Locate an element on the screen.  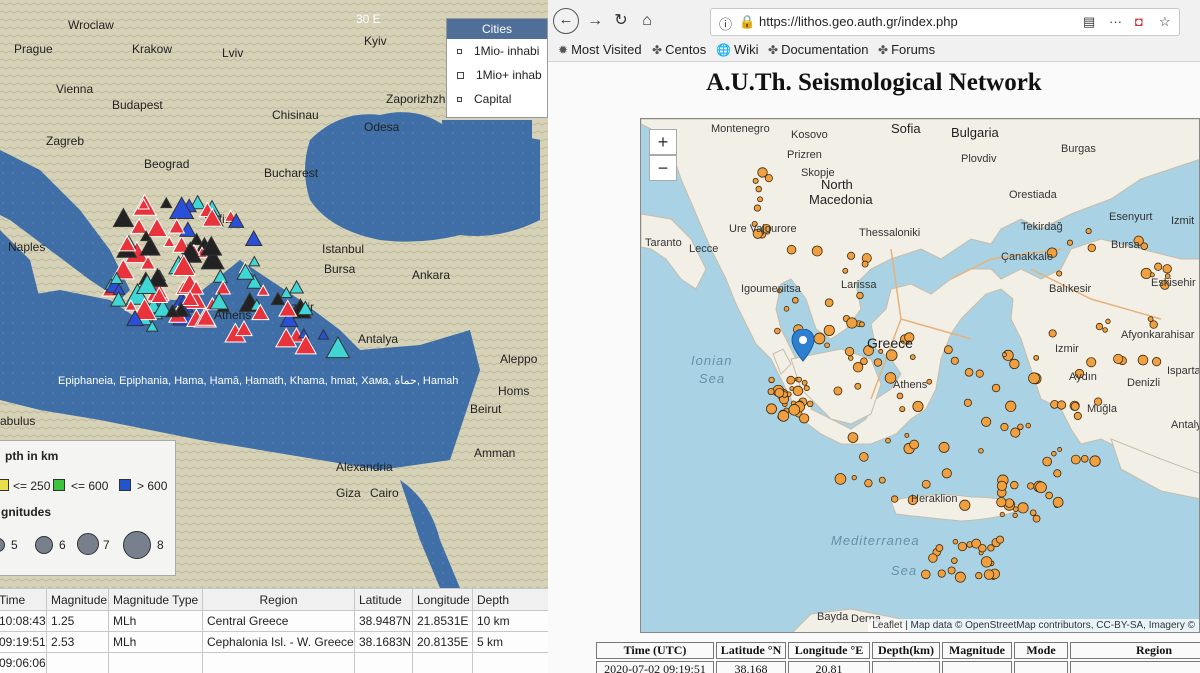
location-pin-icon is located at coordinates (803, 346).